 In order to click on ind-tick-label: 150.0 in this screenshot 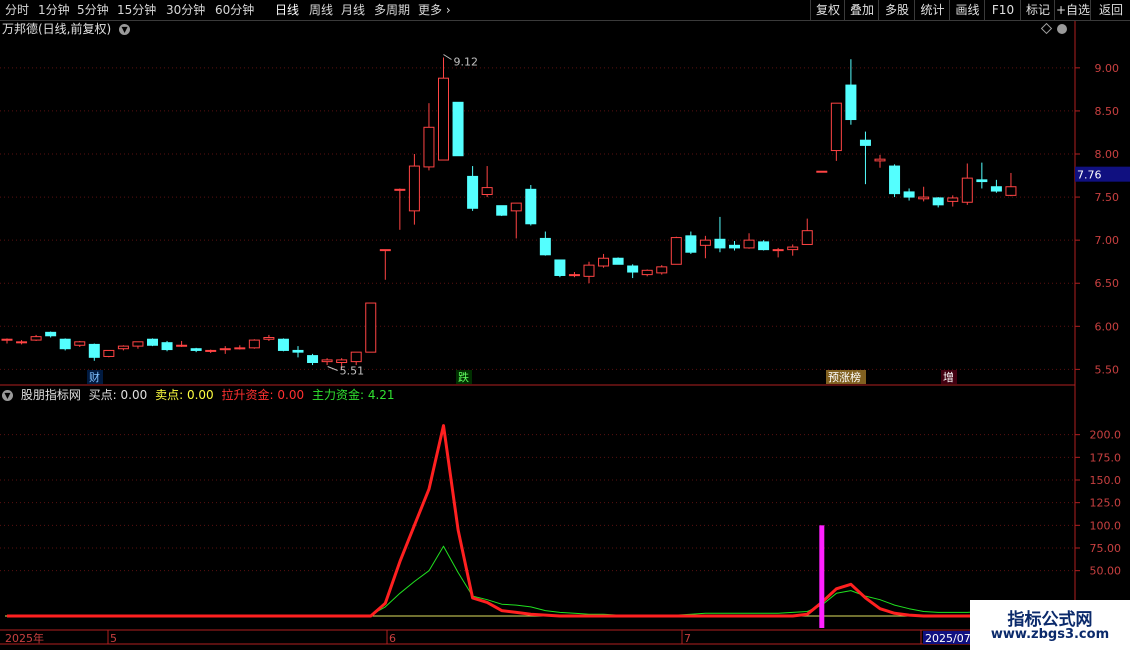, I will do `click(1106, 480)`.